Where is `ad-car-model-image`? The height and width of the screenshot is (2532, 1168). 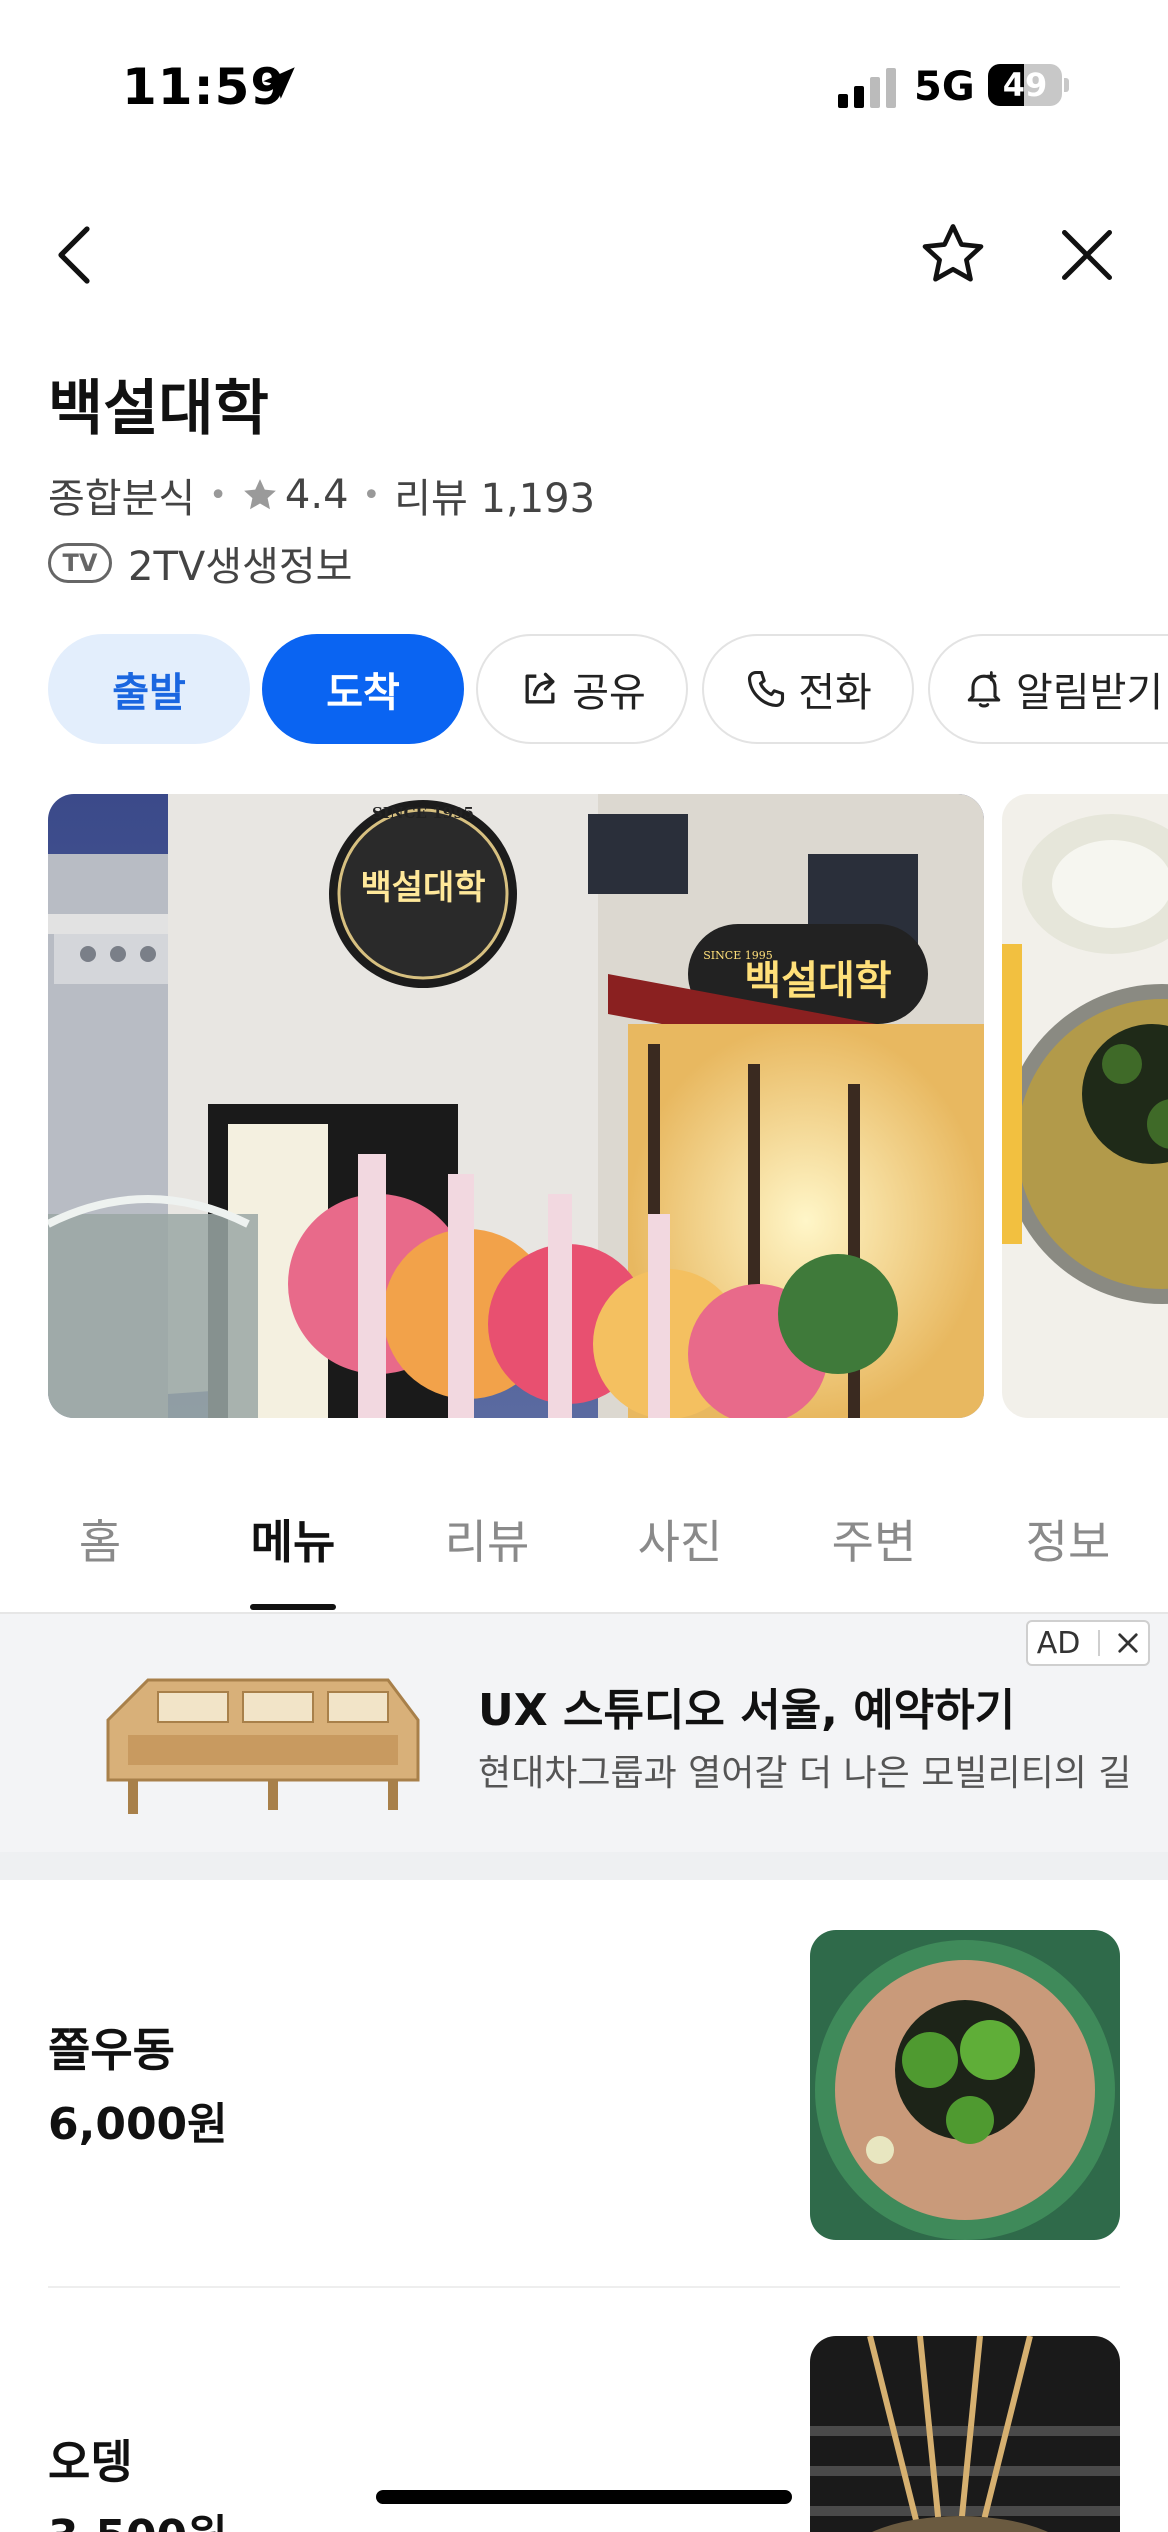 ad-car-model-image is located at coordinates (263, 1746).